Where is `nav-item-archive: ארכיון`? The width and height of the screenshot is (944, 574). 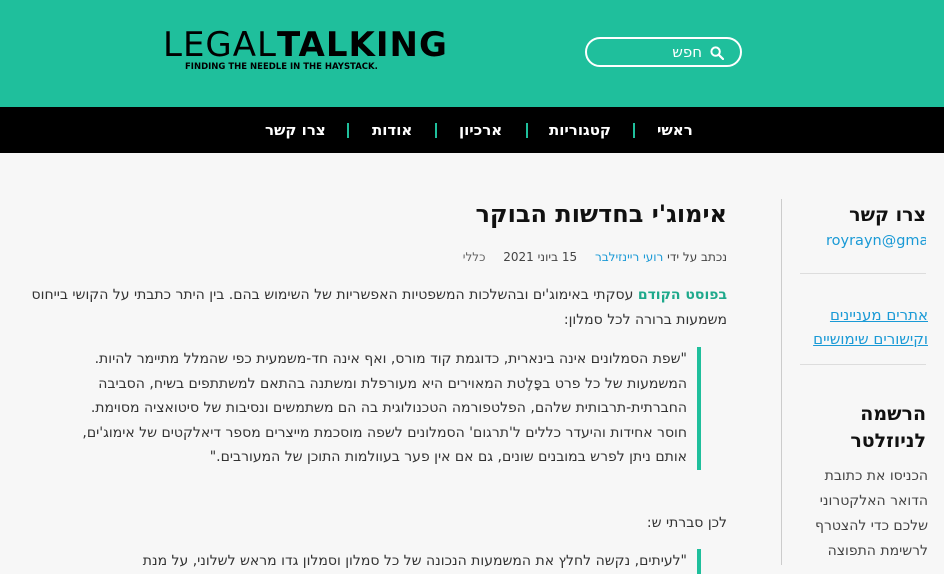 nav-item-archive: ארכיון is located at coordinates (480, 130).